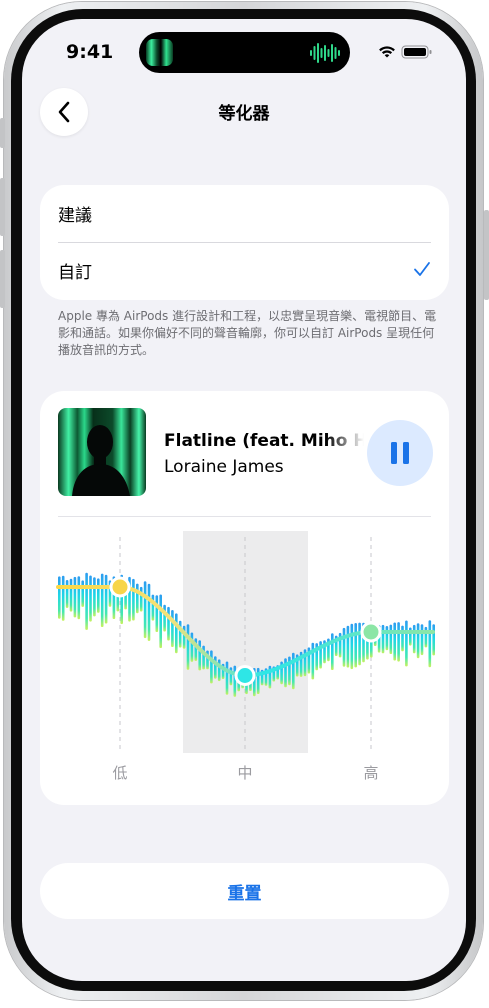  Describe the element at coordinates (244, 52) in the screenshot. I see `dynamic-island` at that location.